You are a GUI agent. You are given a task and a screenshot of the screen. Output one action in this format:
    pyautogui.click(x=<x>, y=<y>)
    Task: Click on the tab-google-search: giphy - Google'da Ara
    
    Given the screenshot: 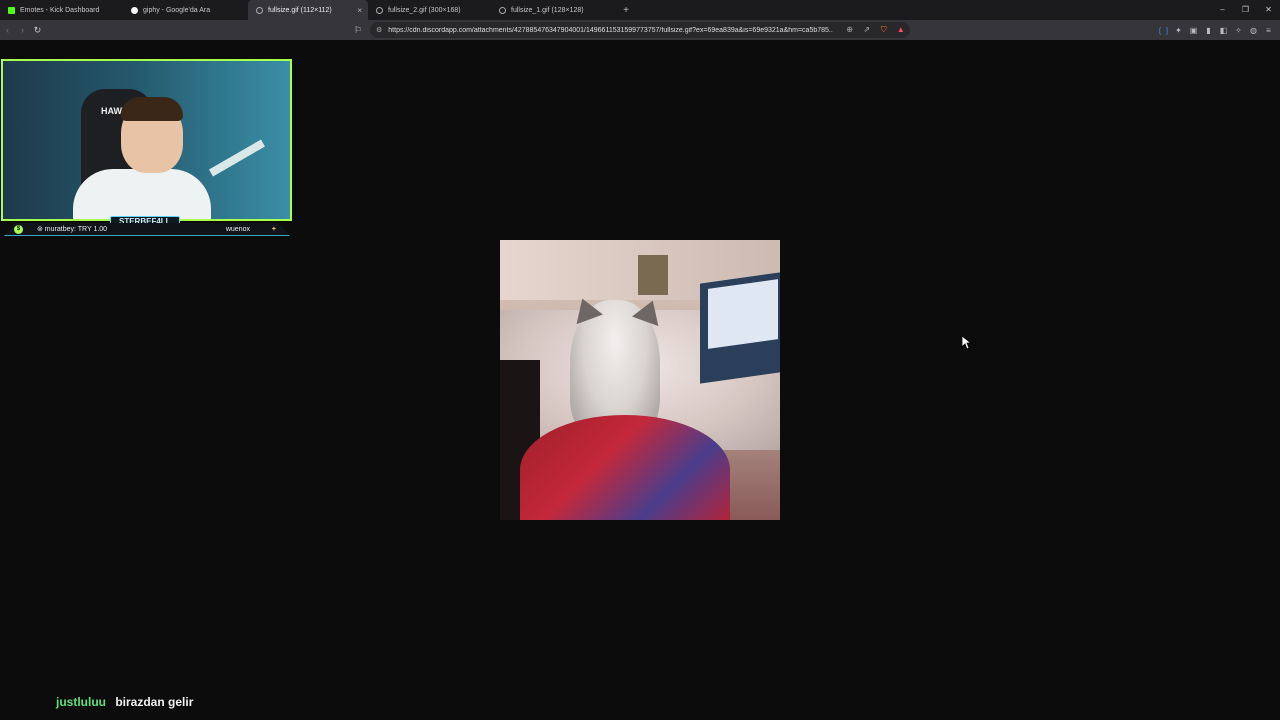 What is the action you would take?
    pyautogui.click(x=184, y=10)
    